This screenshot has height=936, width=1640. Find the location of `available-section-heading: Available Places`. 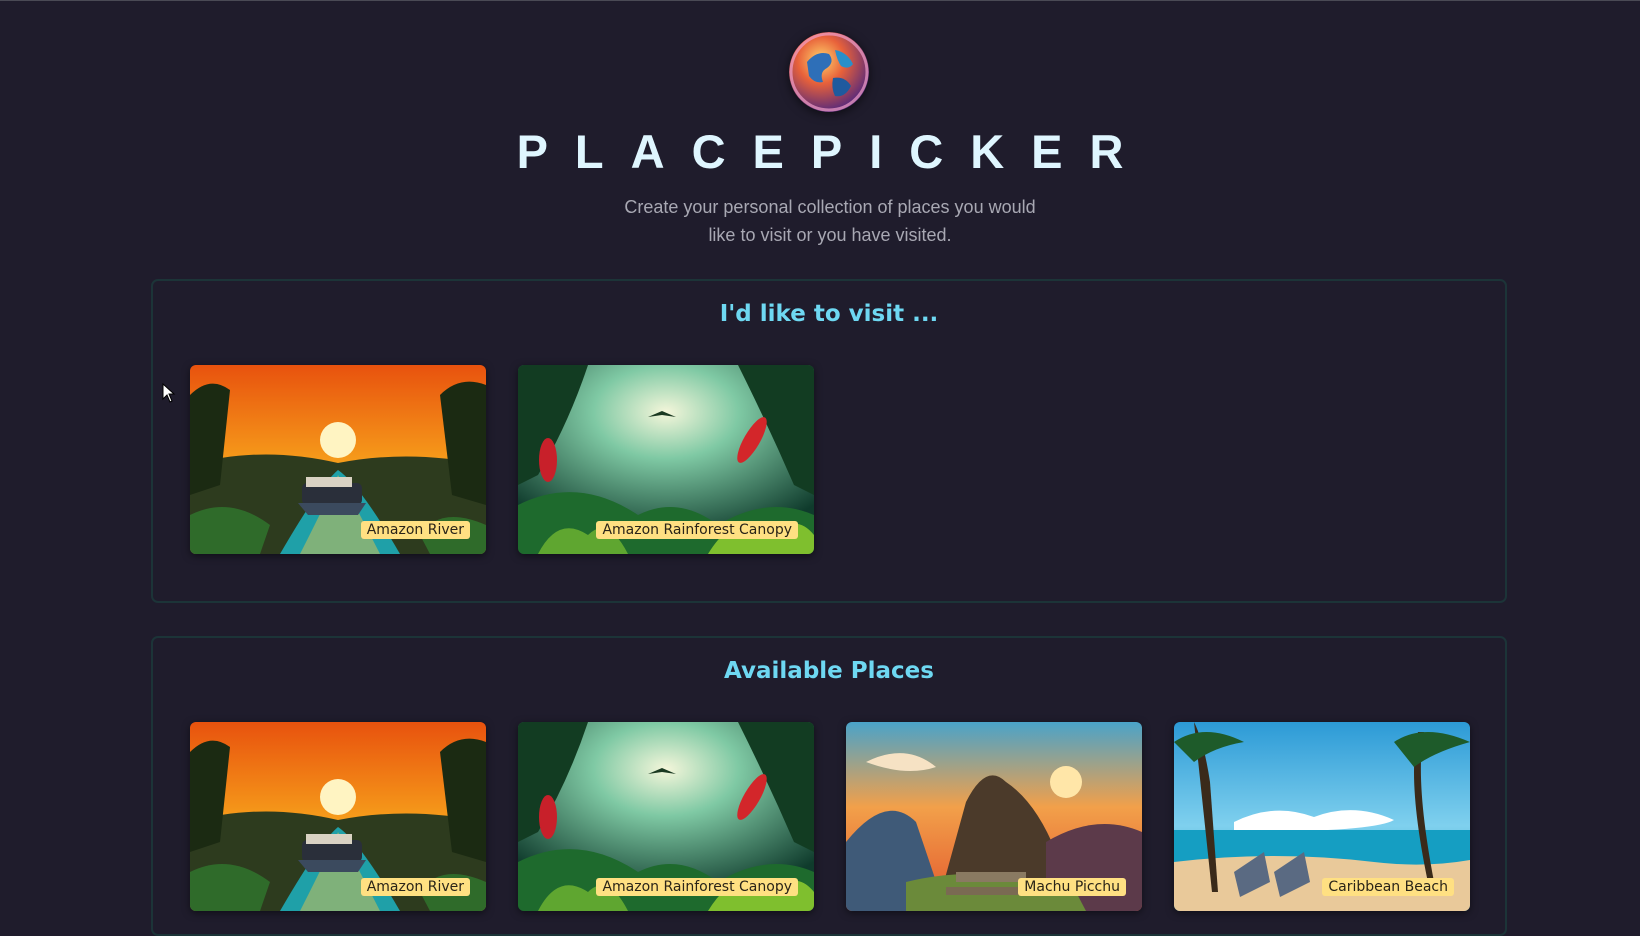

available-section-heading: Available Places is located at coordinates (829, 671).